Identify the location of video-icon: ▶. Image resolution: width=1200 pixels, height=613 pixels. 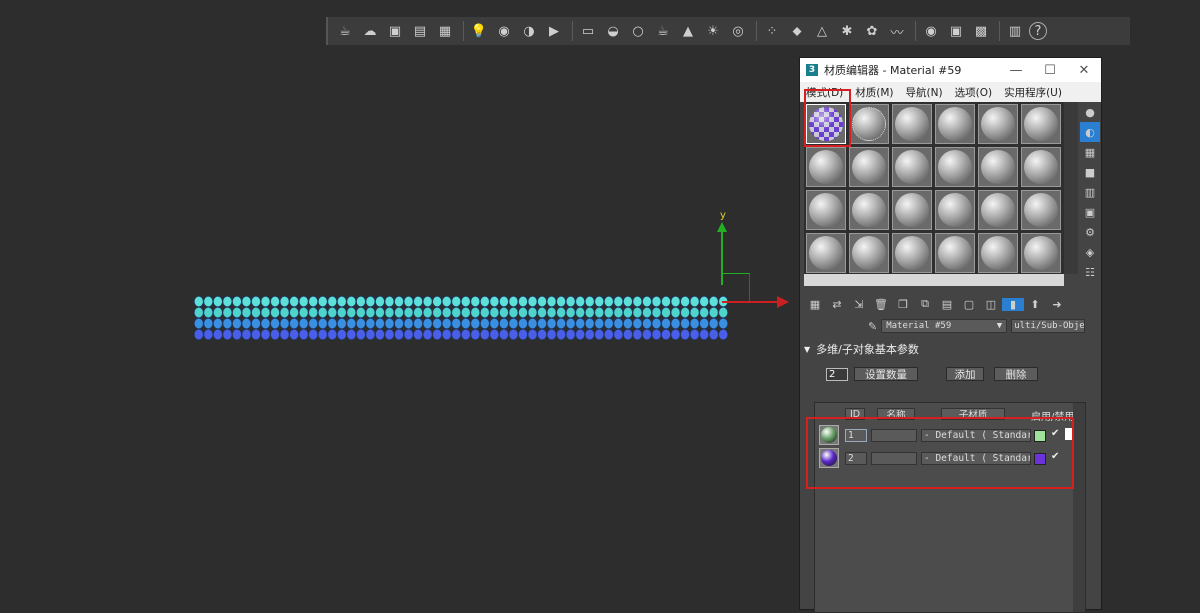
(554, 31).